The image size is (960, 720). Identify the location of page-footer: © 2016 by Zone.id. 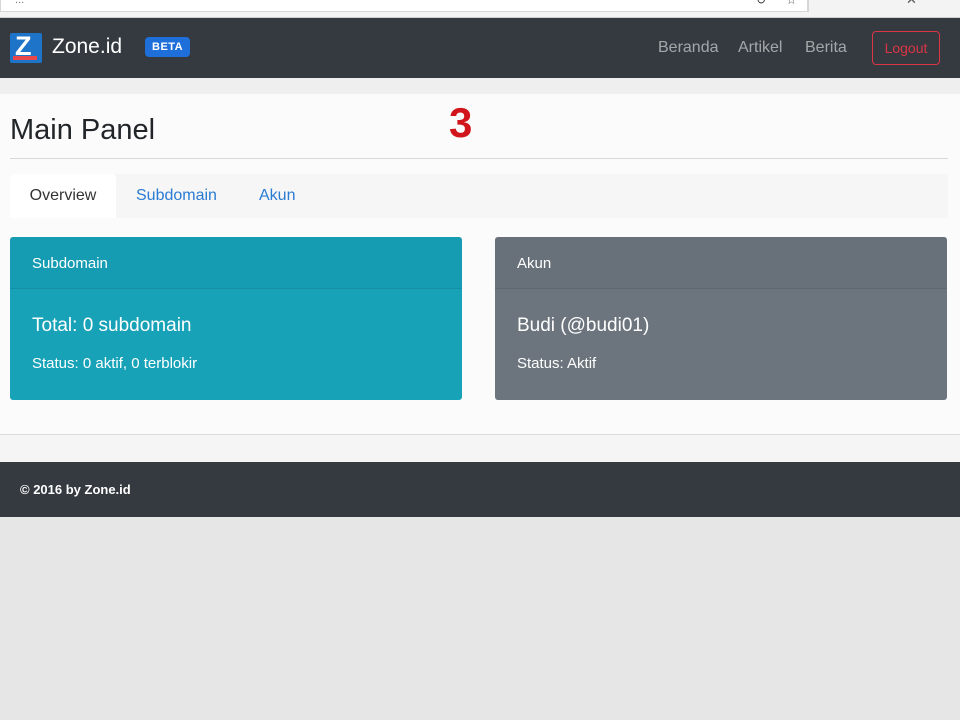
(480, 489).